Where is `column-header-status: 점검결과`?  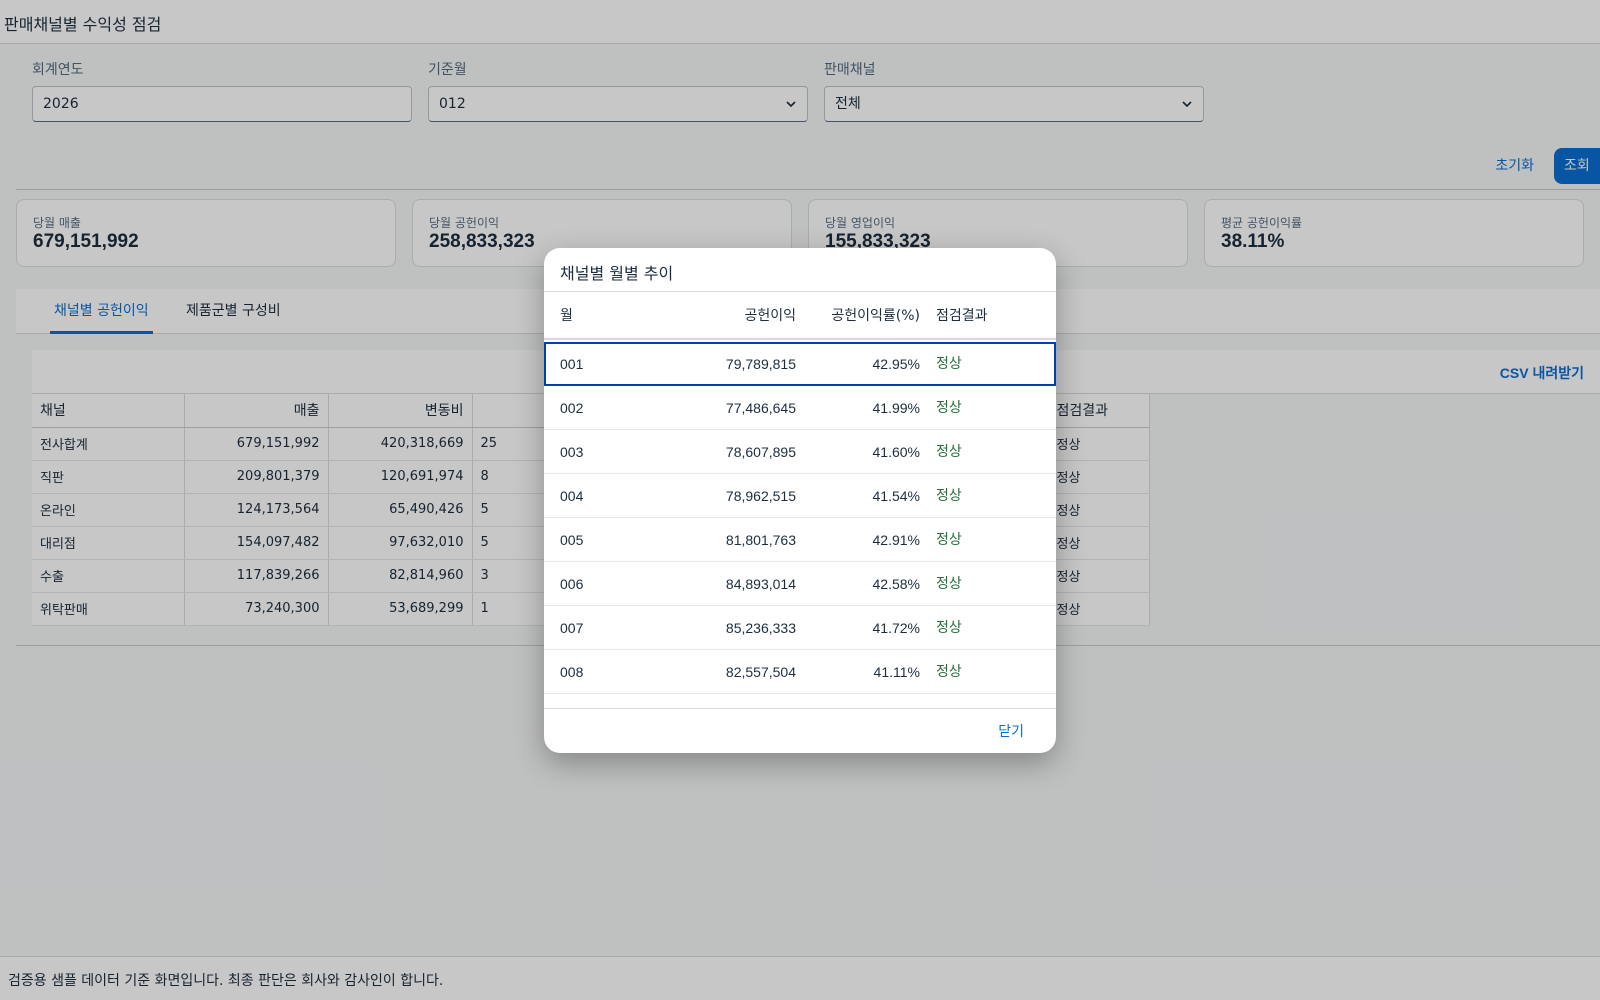 column-header-status: 점검결과 is located at coordinates (991, 316).